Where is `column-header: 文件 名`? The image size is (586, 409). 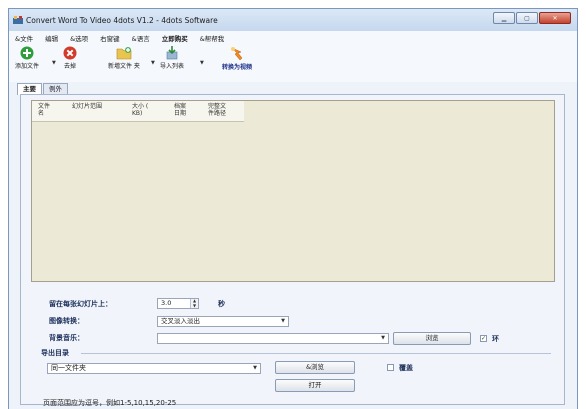 column-header: 文件 名 is located at coordinates (44, 110).